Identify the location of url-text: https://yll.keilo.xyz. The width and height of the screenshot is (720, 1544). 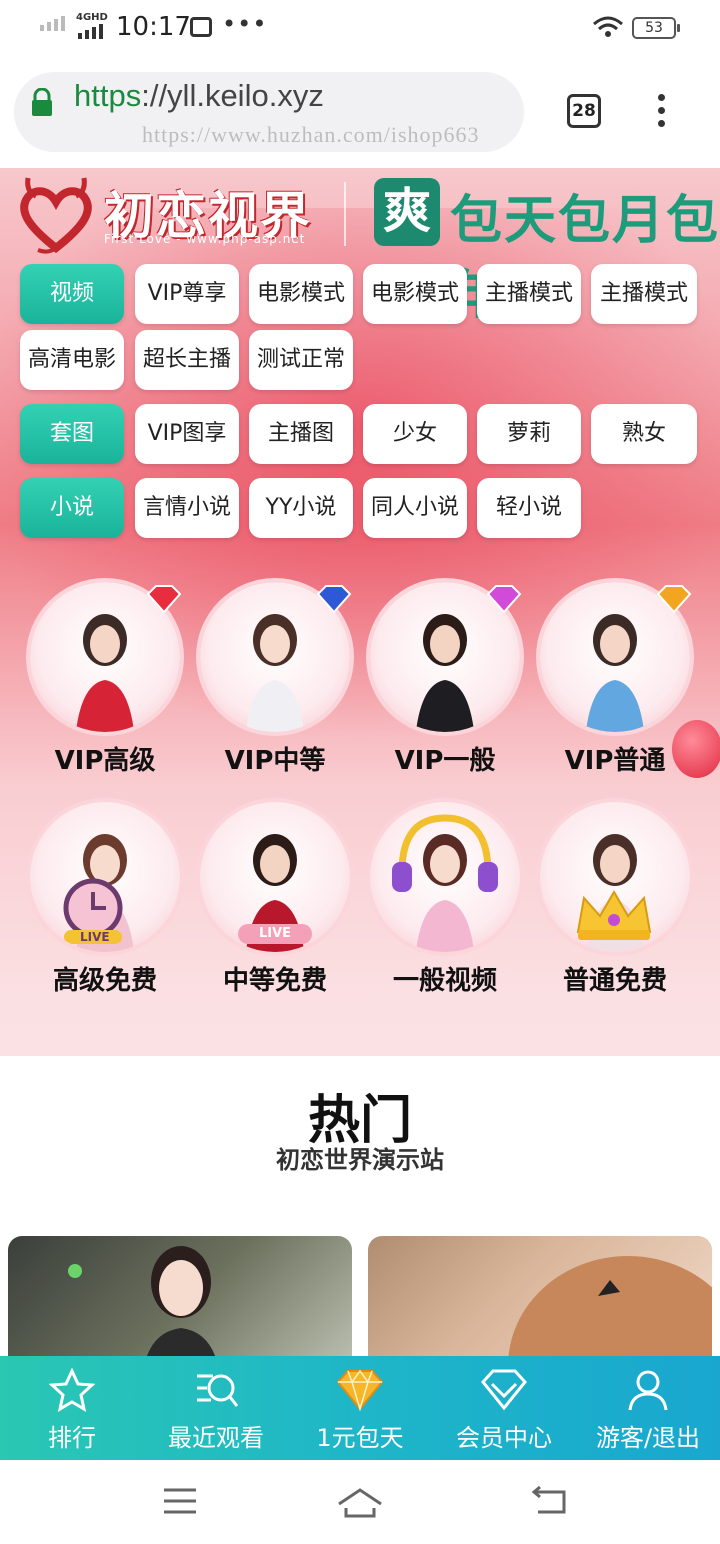
(199, 96).